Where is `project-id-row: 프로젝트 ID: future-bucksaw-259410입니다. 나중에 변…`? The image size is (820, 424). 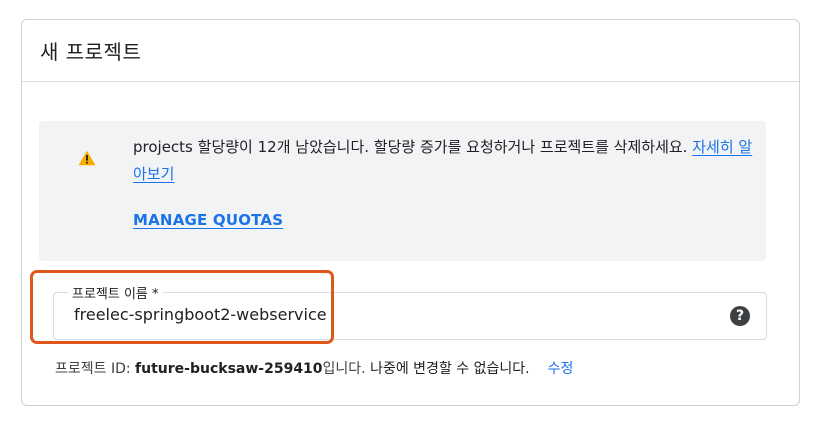
project-id-row: 프로젝트 ID: future-bucksaw-259410입니다. 나중에 변… is located at coordinates (314, 368).